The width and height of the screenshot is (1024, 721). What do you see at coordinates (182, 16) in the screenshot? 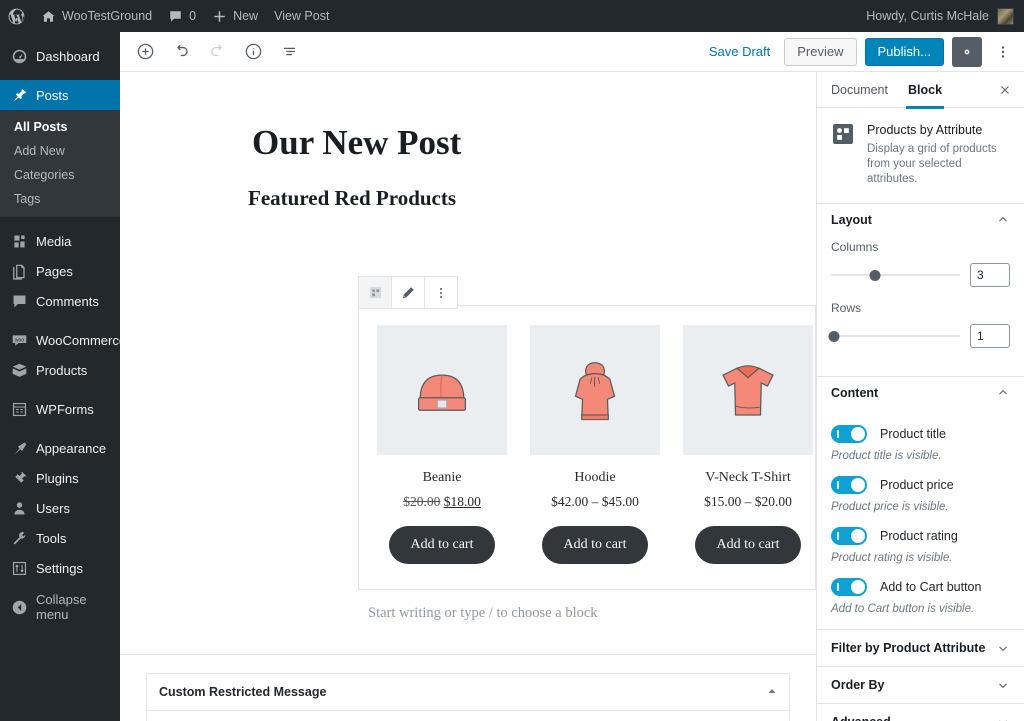
I see `comments-bubble: 0` at bounding box center [182, 16].